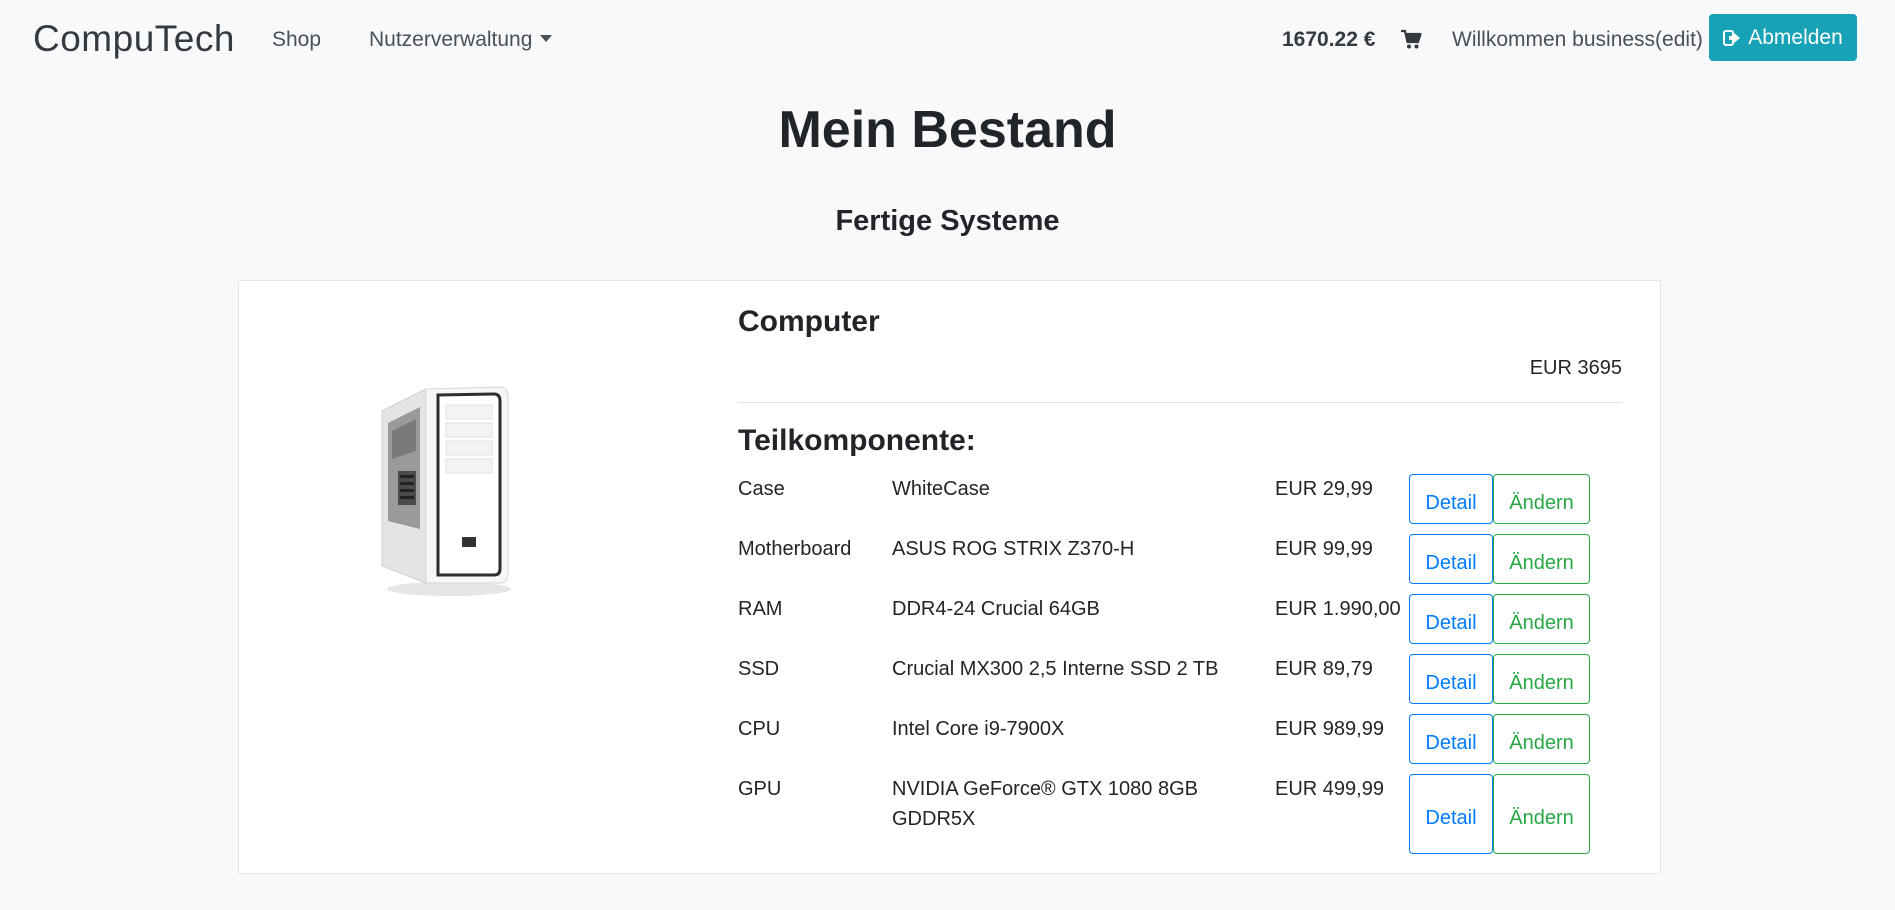 The image size is (1895, 910). Describe the element at coordinates (1577, 40) in the screenshot. I see `welcome-user-link: Willkommen business(edit)` at that location.